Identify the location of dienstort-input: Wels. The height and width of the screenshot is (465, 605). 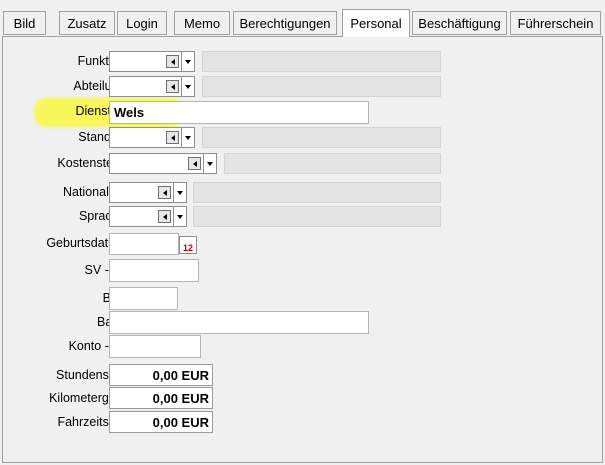
(239, 112).